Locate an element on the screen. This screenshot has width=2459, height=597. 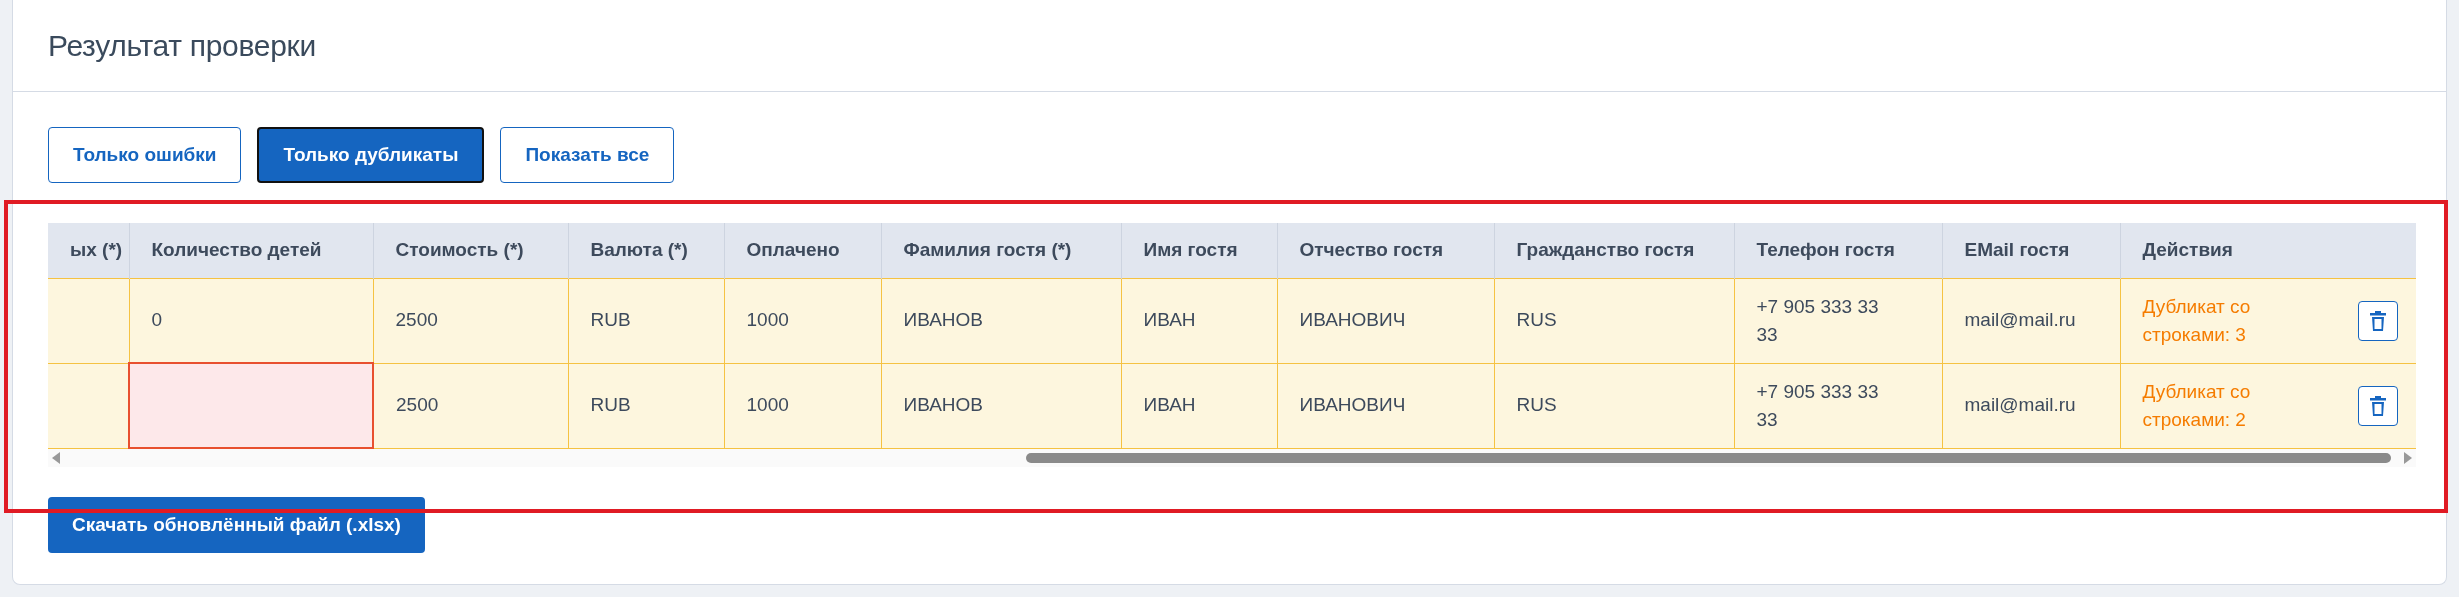
column-header: Гражданство гостя is located at coordinates (1614, 250).